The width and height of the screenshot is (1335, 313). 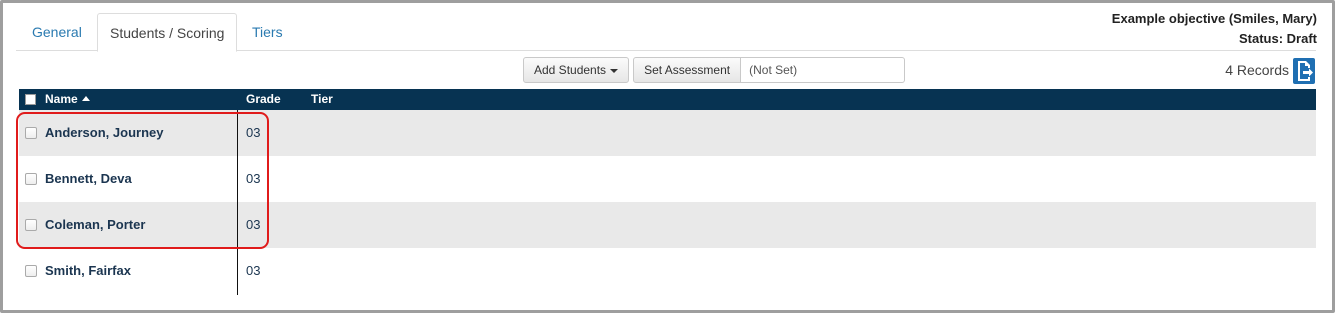 What do you see at coordinates (167, 32) in the screenshot?
I see `tab-students-scoring: Students / Scoring` at bounding box center [167, 32].